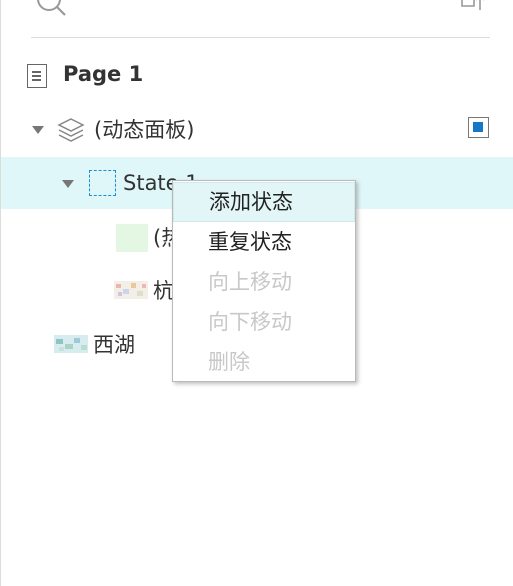  I want to click on page-icon, so click(37, 76).